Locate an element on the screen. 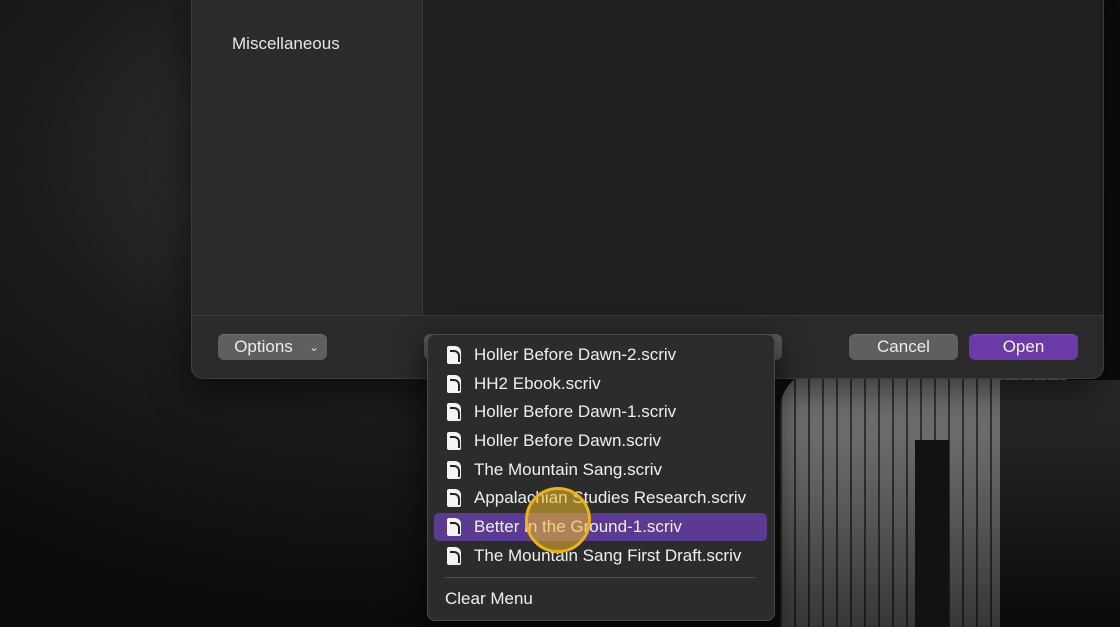  menu-item: The Mountain Sang.scriv is located at coordinates (600, 470).